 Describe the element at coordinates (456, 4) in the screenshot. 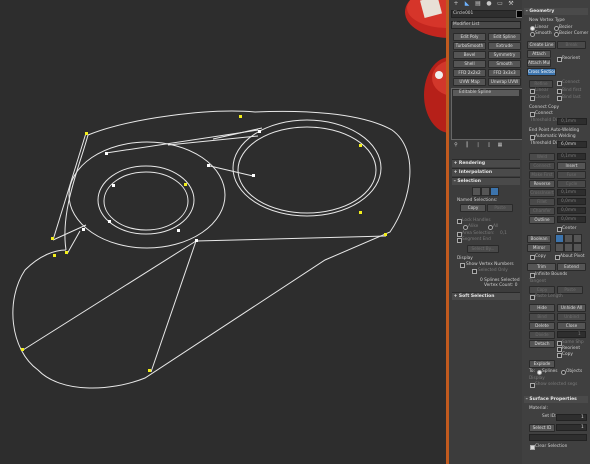

I see `plus-icon: +` at that location.